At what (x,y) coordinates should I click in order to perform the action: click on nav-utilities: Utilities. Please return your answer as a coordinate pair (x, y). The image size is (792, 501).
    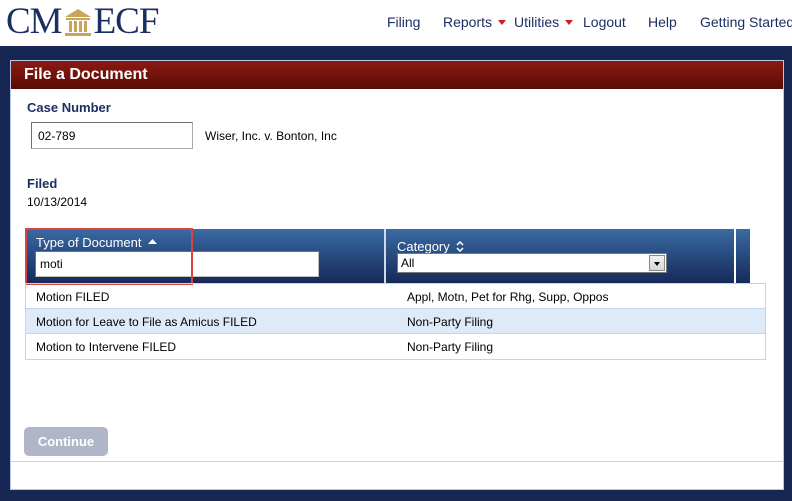
    Looking at the image, I should click on (544, 22).